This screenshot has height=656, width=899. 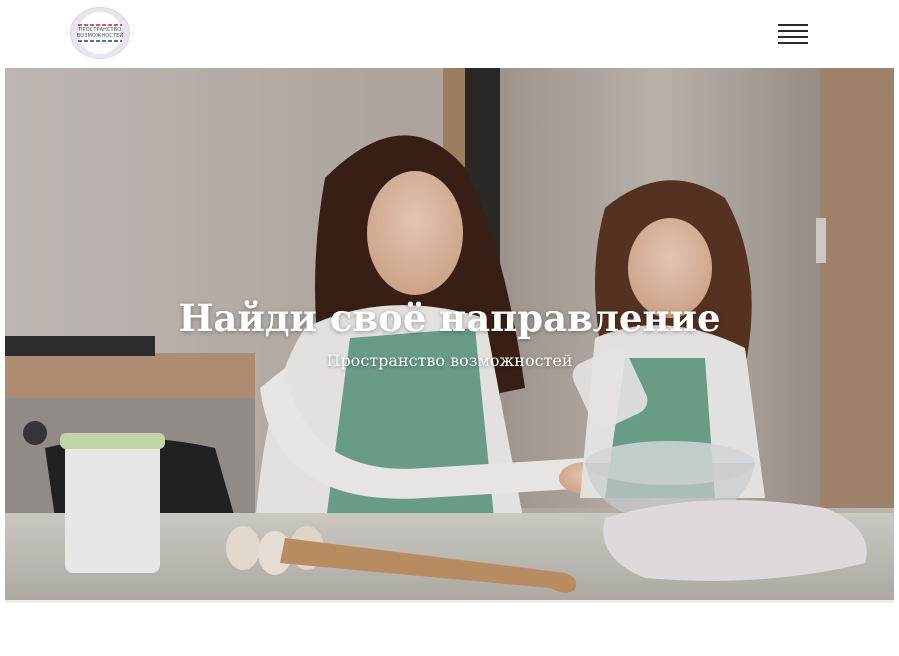 What do you see at coordinates (100, 36) in the screenshot?
I see `logo-text-line2: ВОЗМОЖНОСТЕЙ` at bounding box center [100, 36].